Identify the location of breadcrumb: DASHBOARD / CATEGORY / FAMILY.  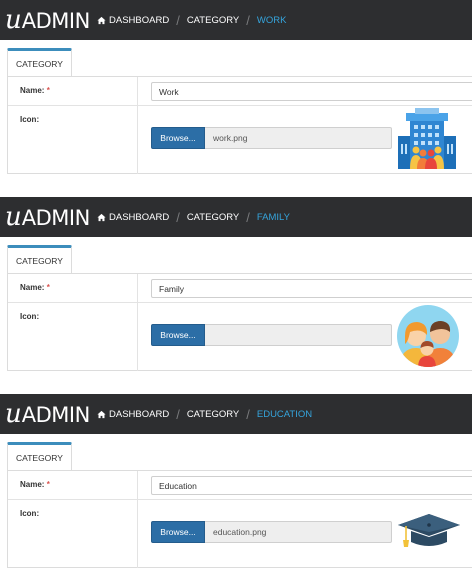
(193, 217).